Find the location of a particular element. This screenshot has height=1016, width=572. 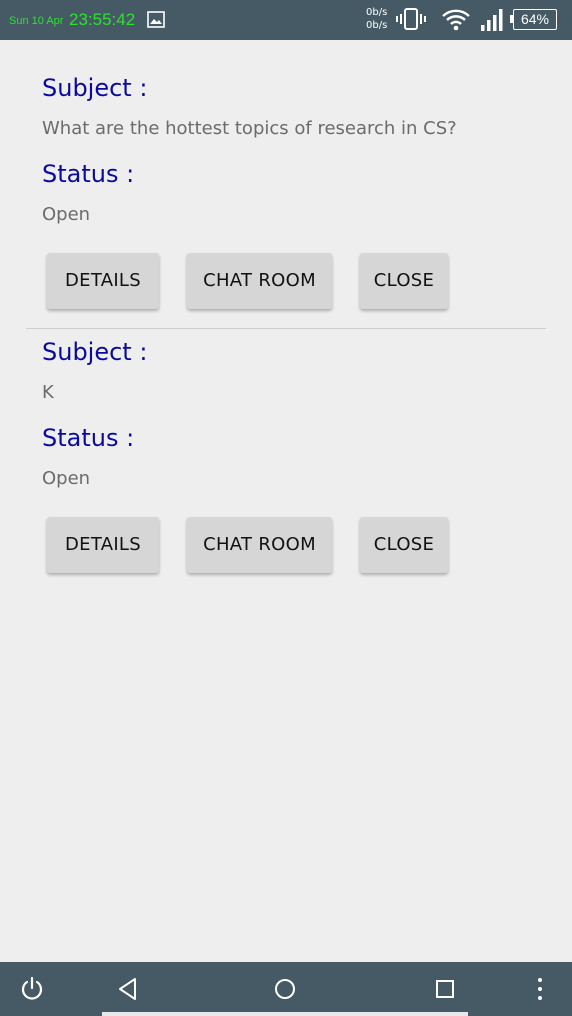

subject-value: K is located at coordinates (48, 392).